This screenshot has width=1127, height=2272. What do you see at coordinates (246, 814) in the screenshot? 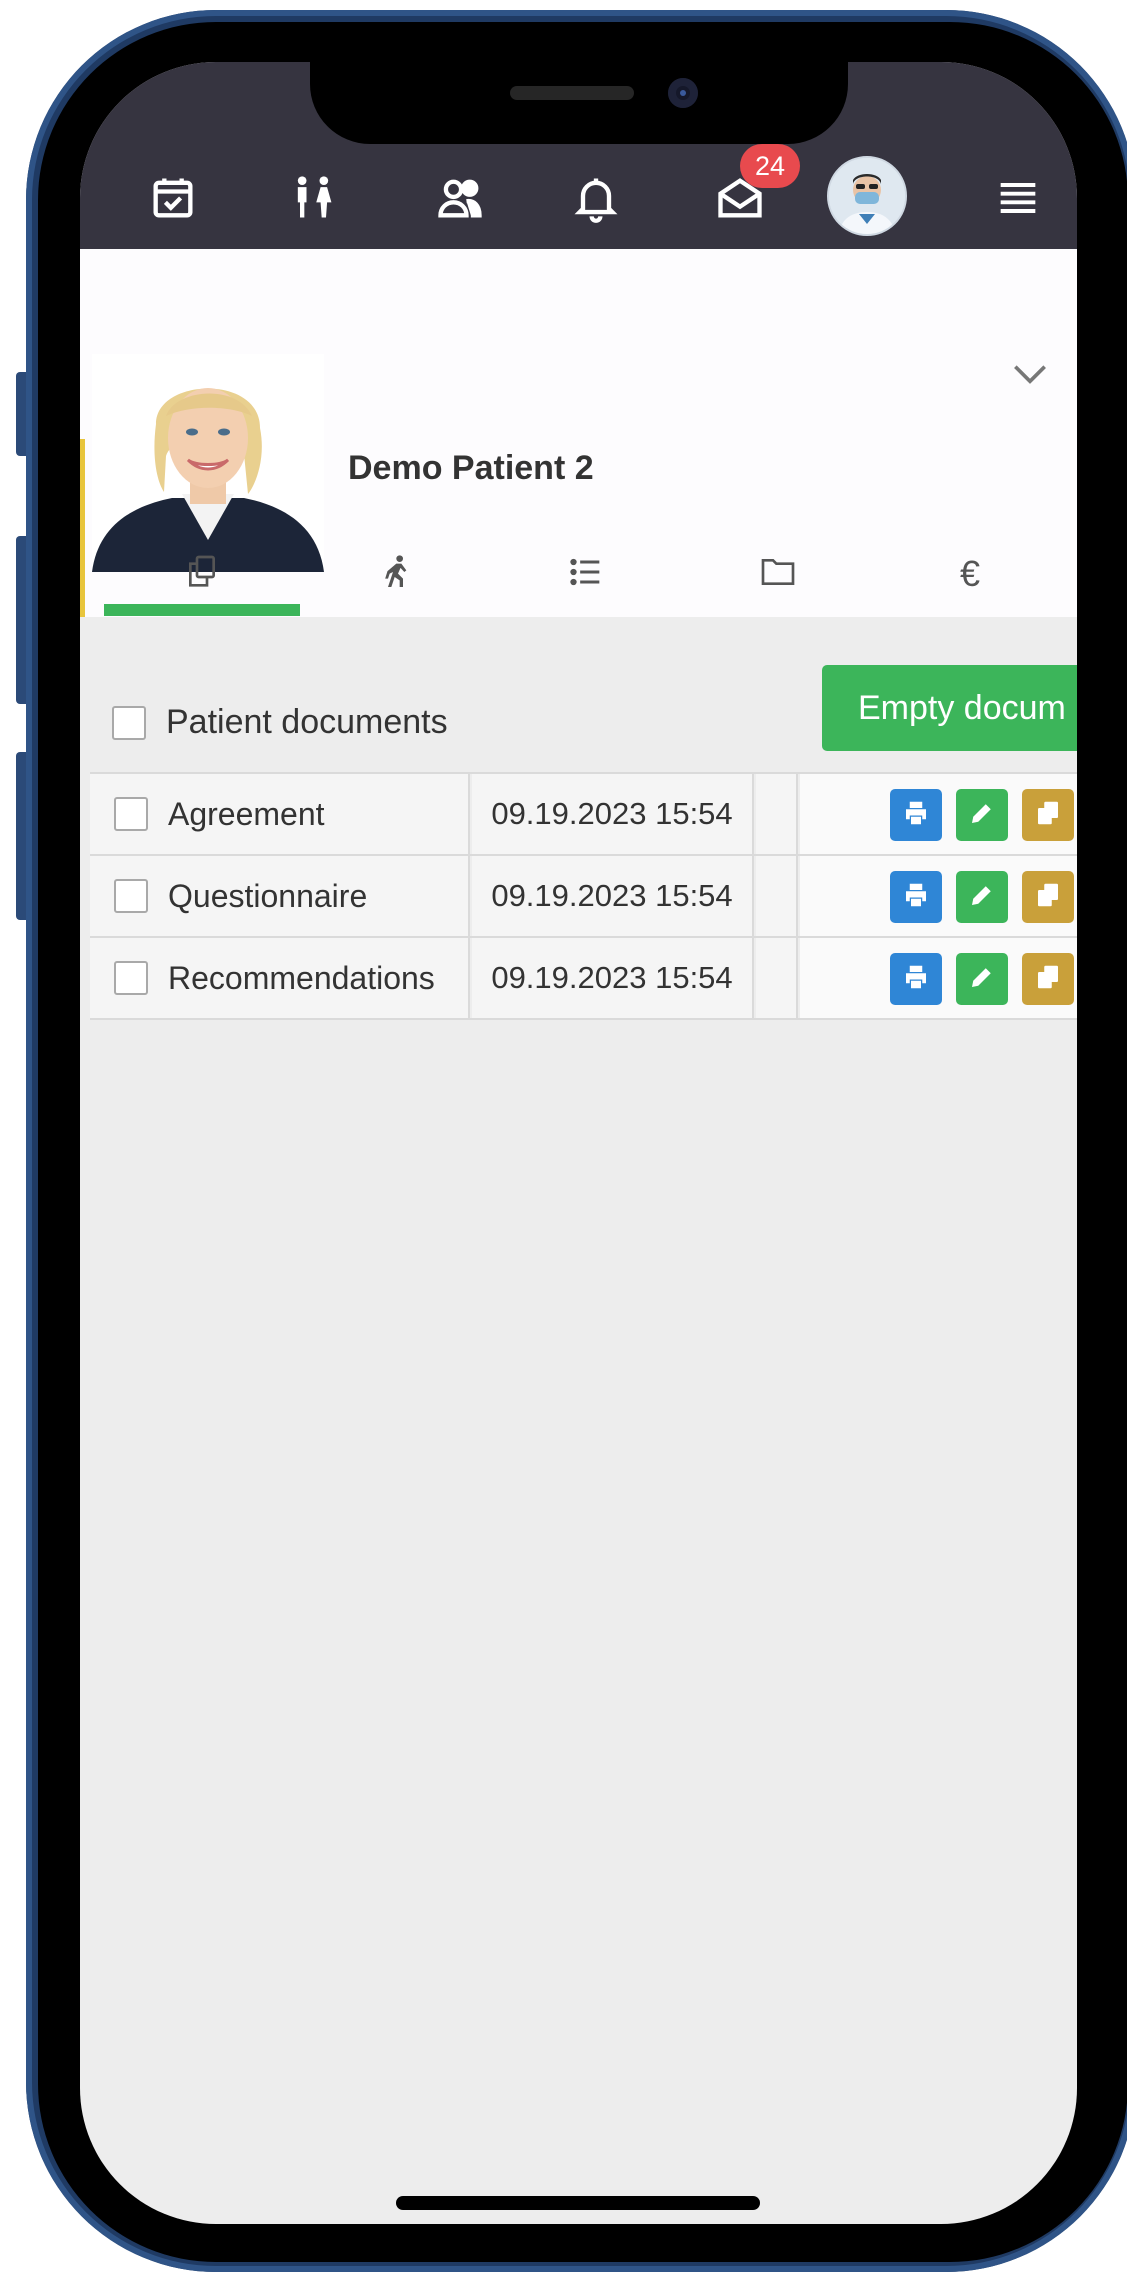
I see `document-name: Agreement` at bounding box center [246, 814].